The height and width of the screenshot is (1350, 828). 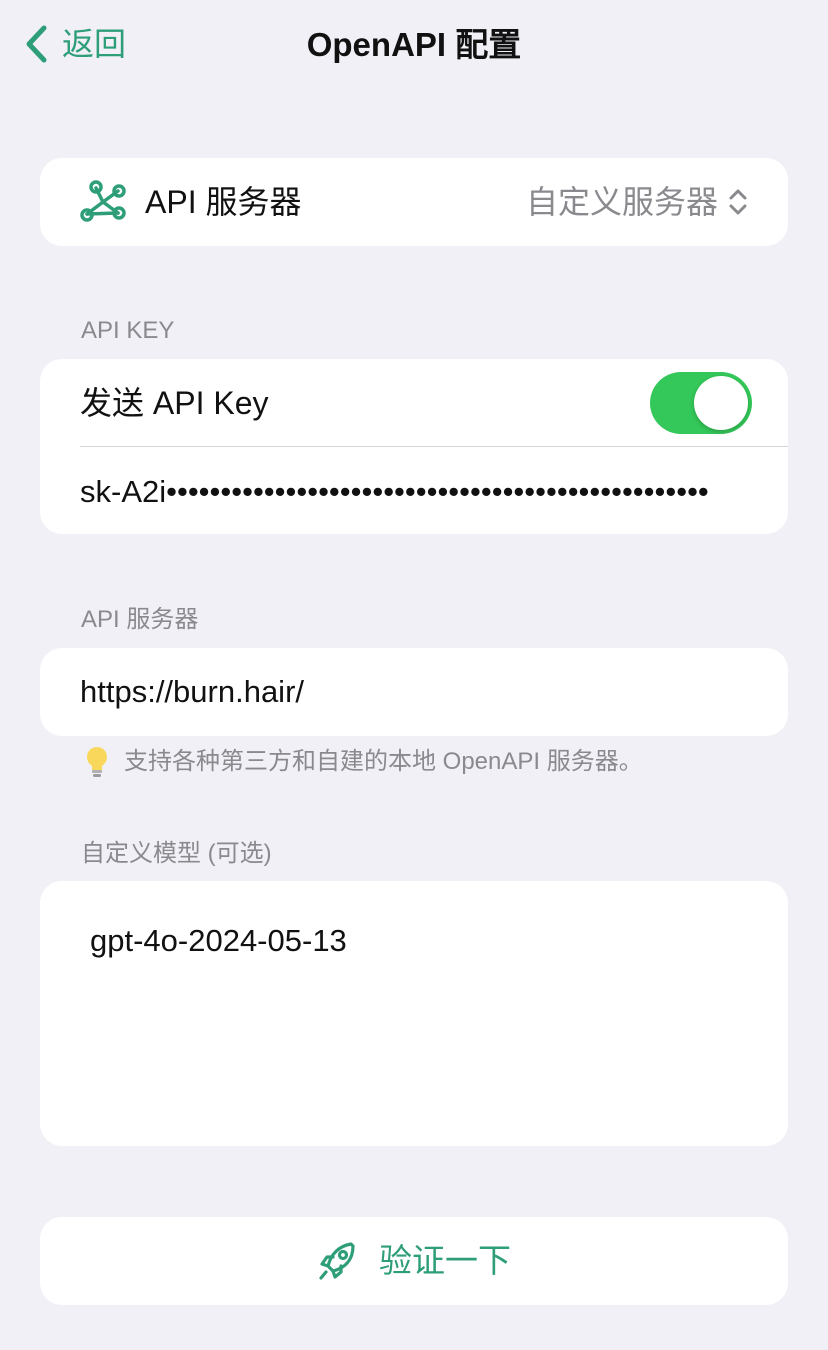 I want to click on server-url-card, so click(x=414, y=692).